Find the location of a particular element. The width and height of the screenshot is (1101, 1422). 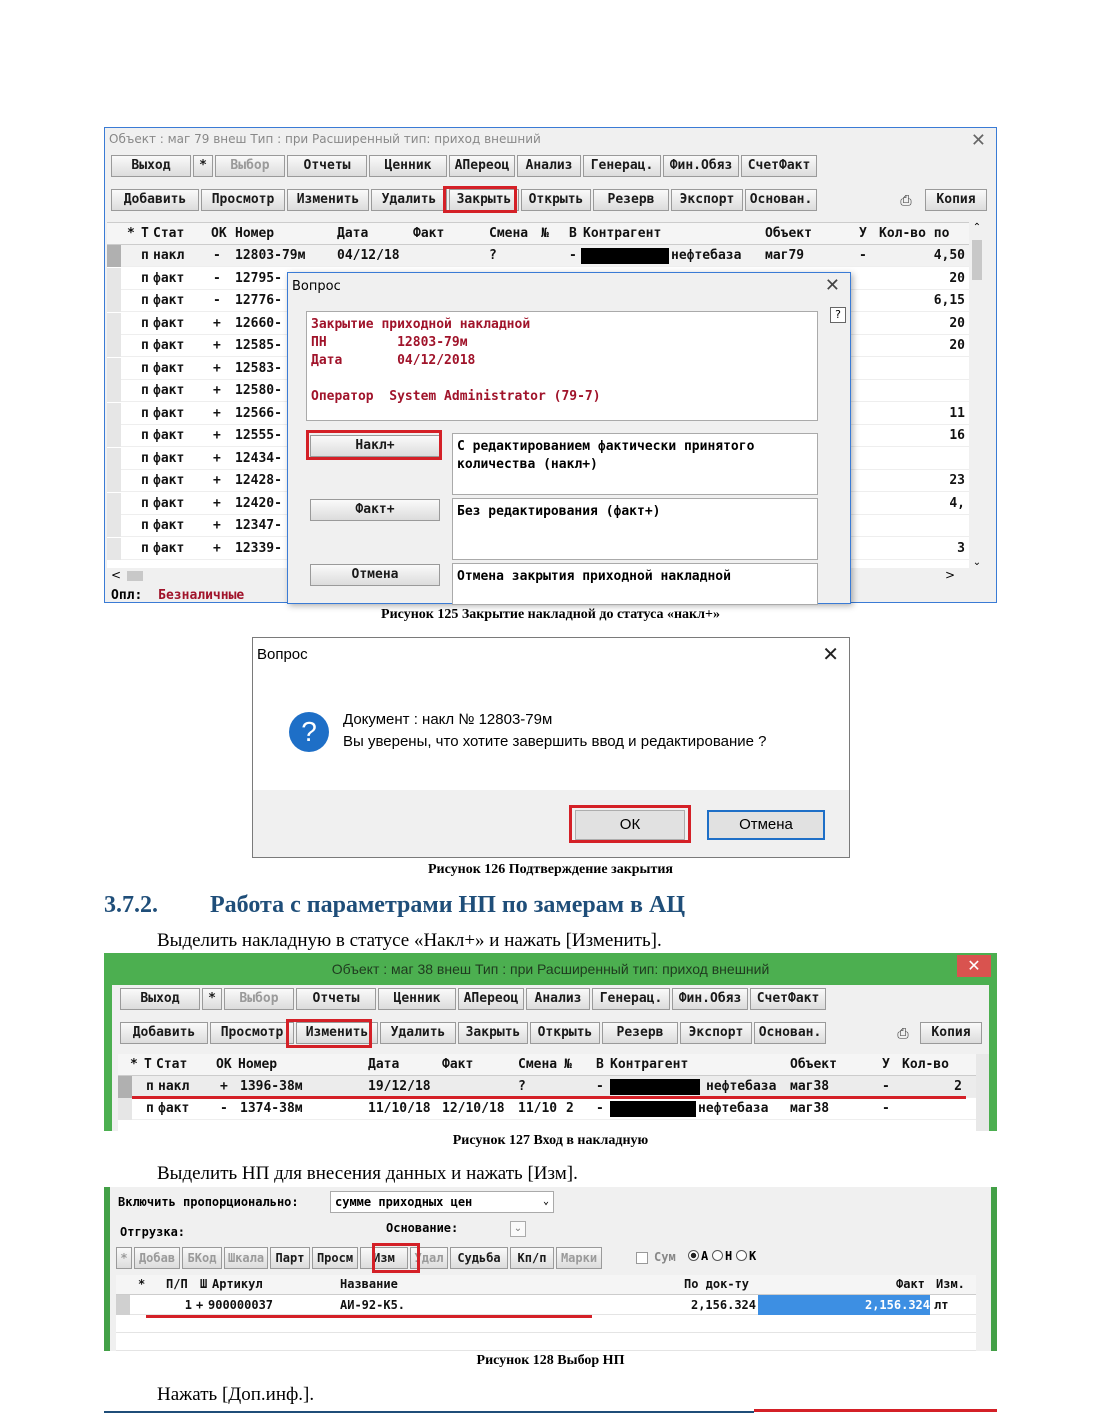

column-header: Объект is located at coordinates (813, 1064).